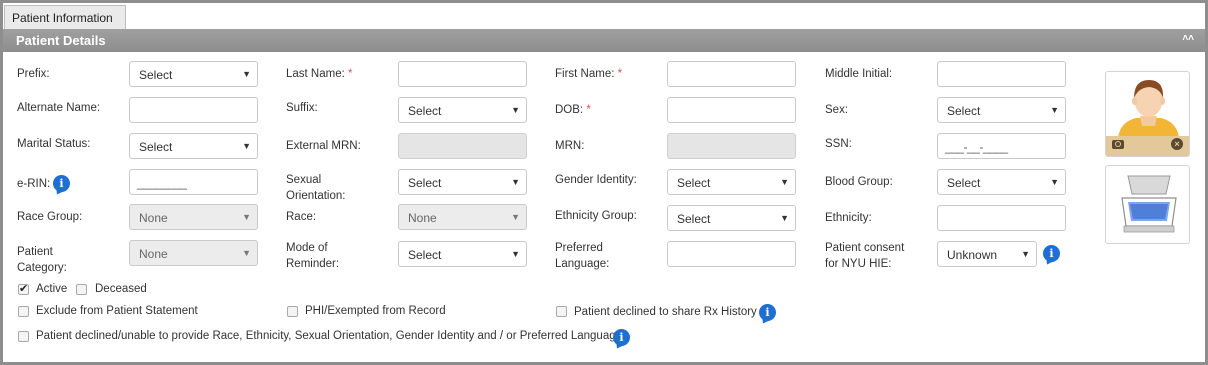 The height and width of the screenshot is (365, 1208). Describe the element at coordinates (422, 218) in the screenshot. I see `race-value: None` at that location.